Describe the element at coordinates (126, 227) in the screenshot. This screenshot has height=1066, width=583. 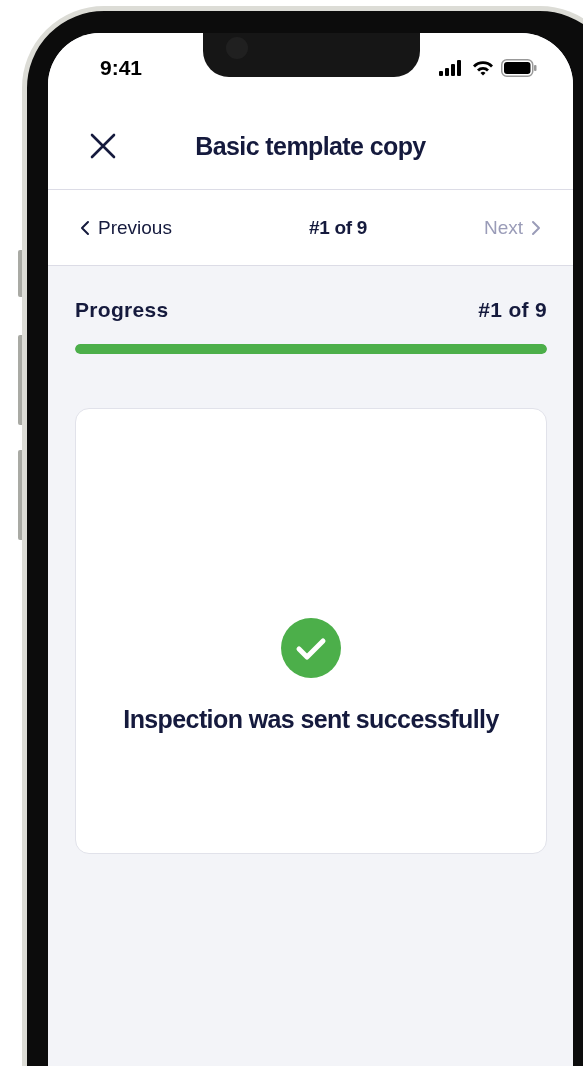
I see `previous-button: Previous` at that location.